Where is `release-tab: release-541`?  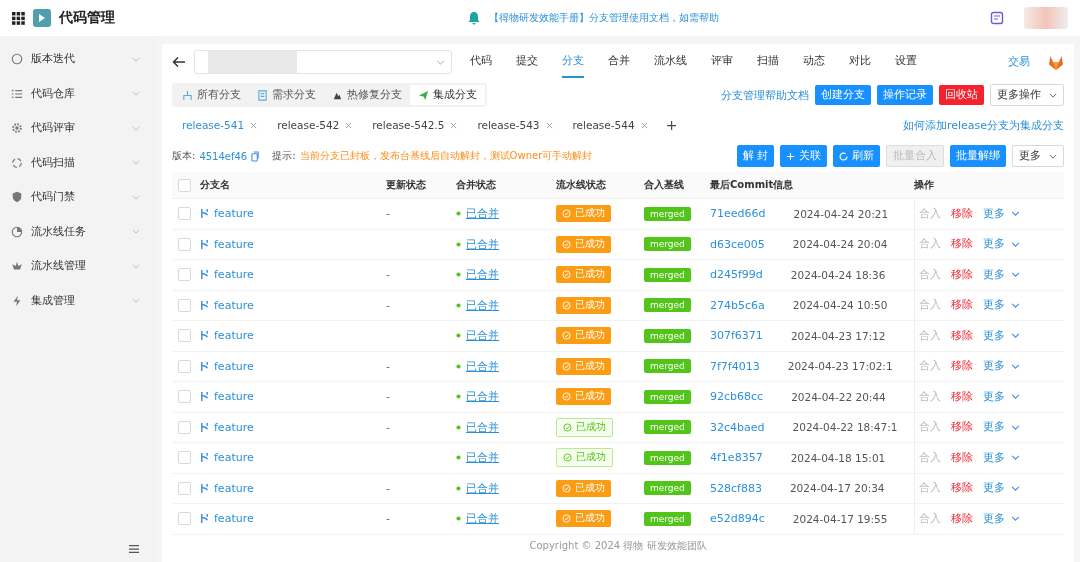 release-tab: release-541 is located at coordinates (220, 125).